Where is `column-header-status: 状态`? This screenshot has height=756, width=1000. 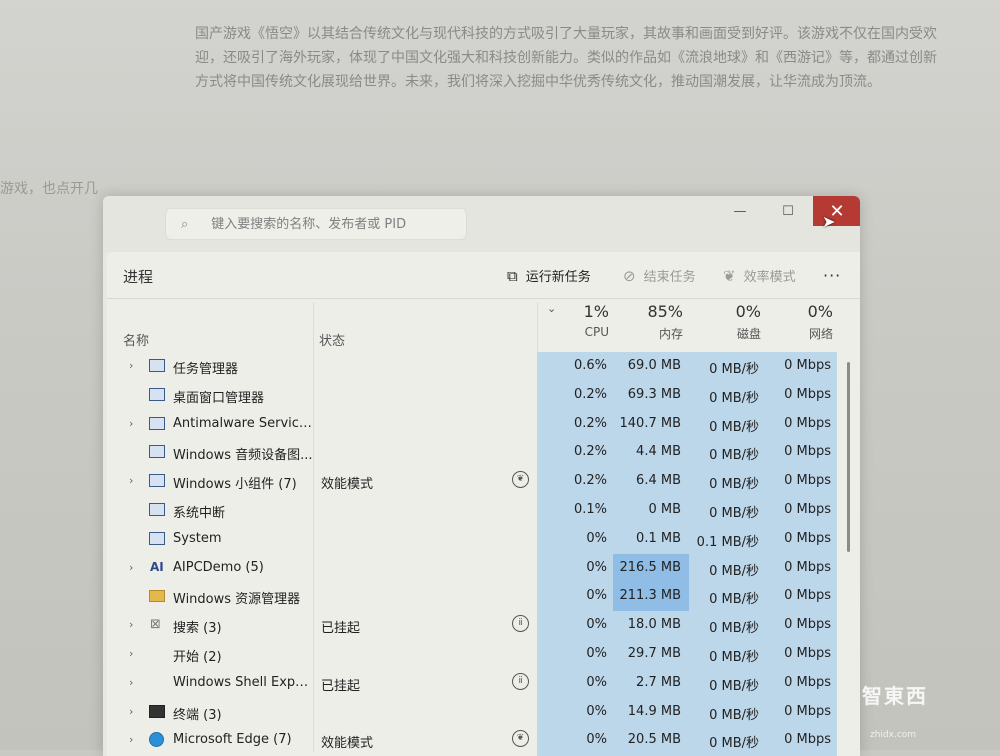 column-header-status: 状态 is located at coordinates (332, 339).